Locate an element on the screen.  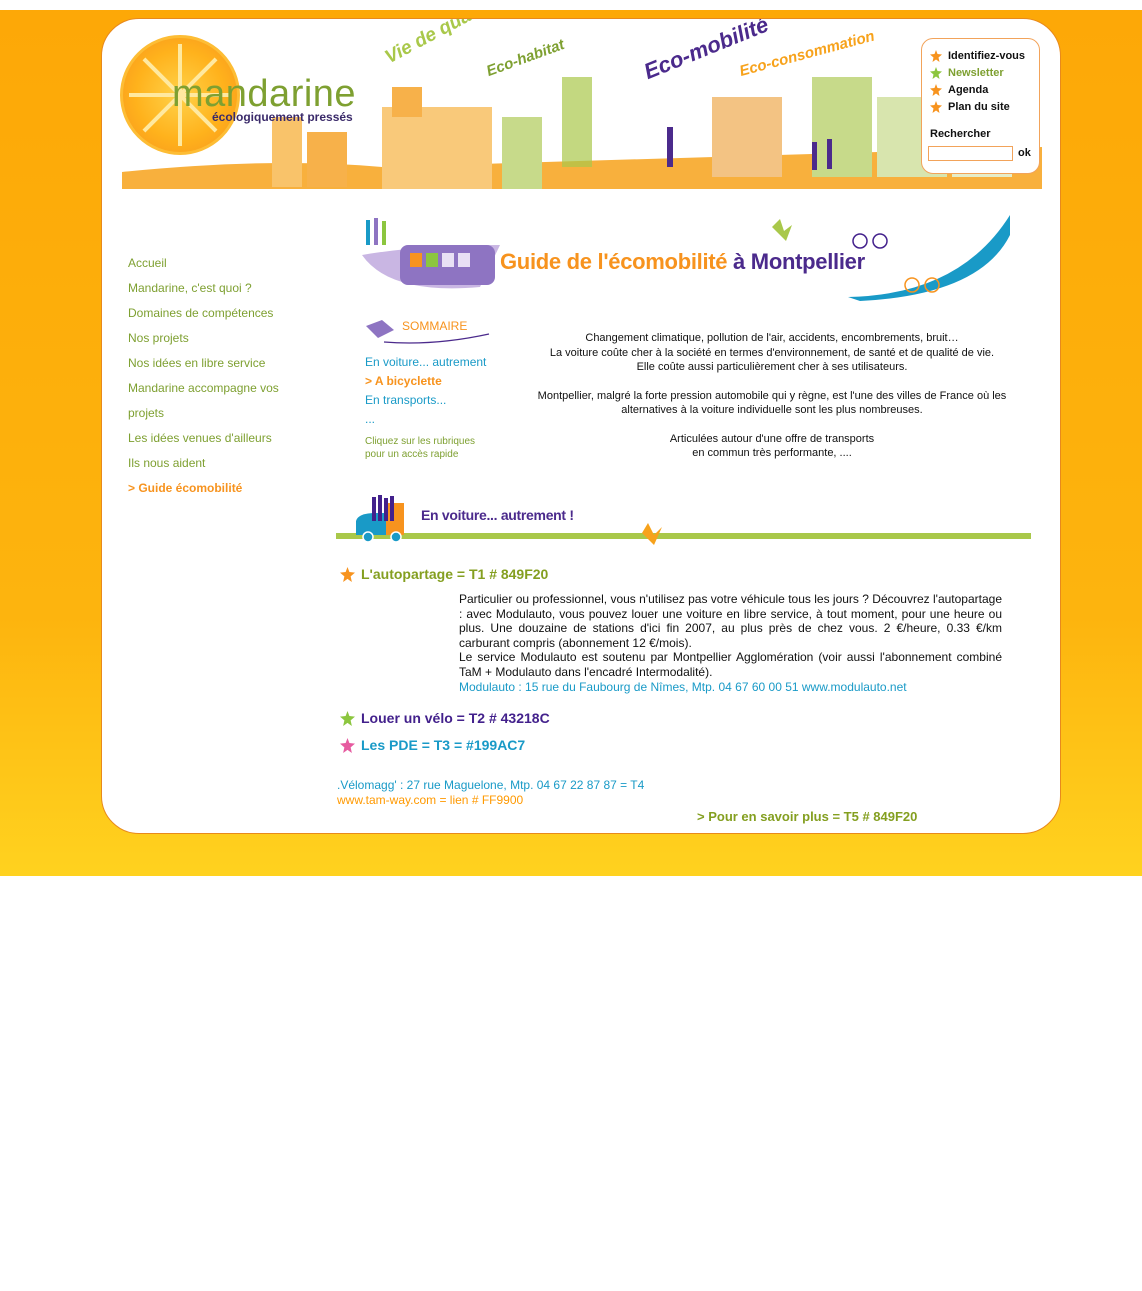
nav-item-nos-idees: Nos idées en libre service is located at coordinates (223, 363).